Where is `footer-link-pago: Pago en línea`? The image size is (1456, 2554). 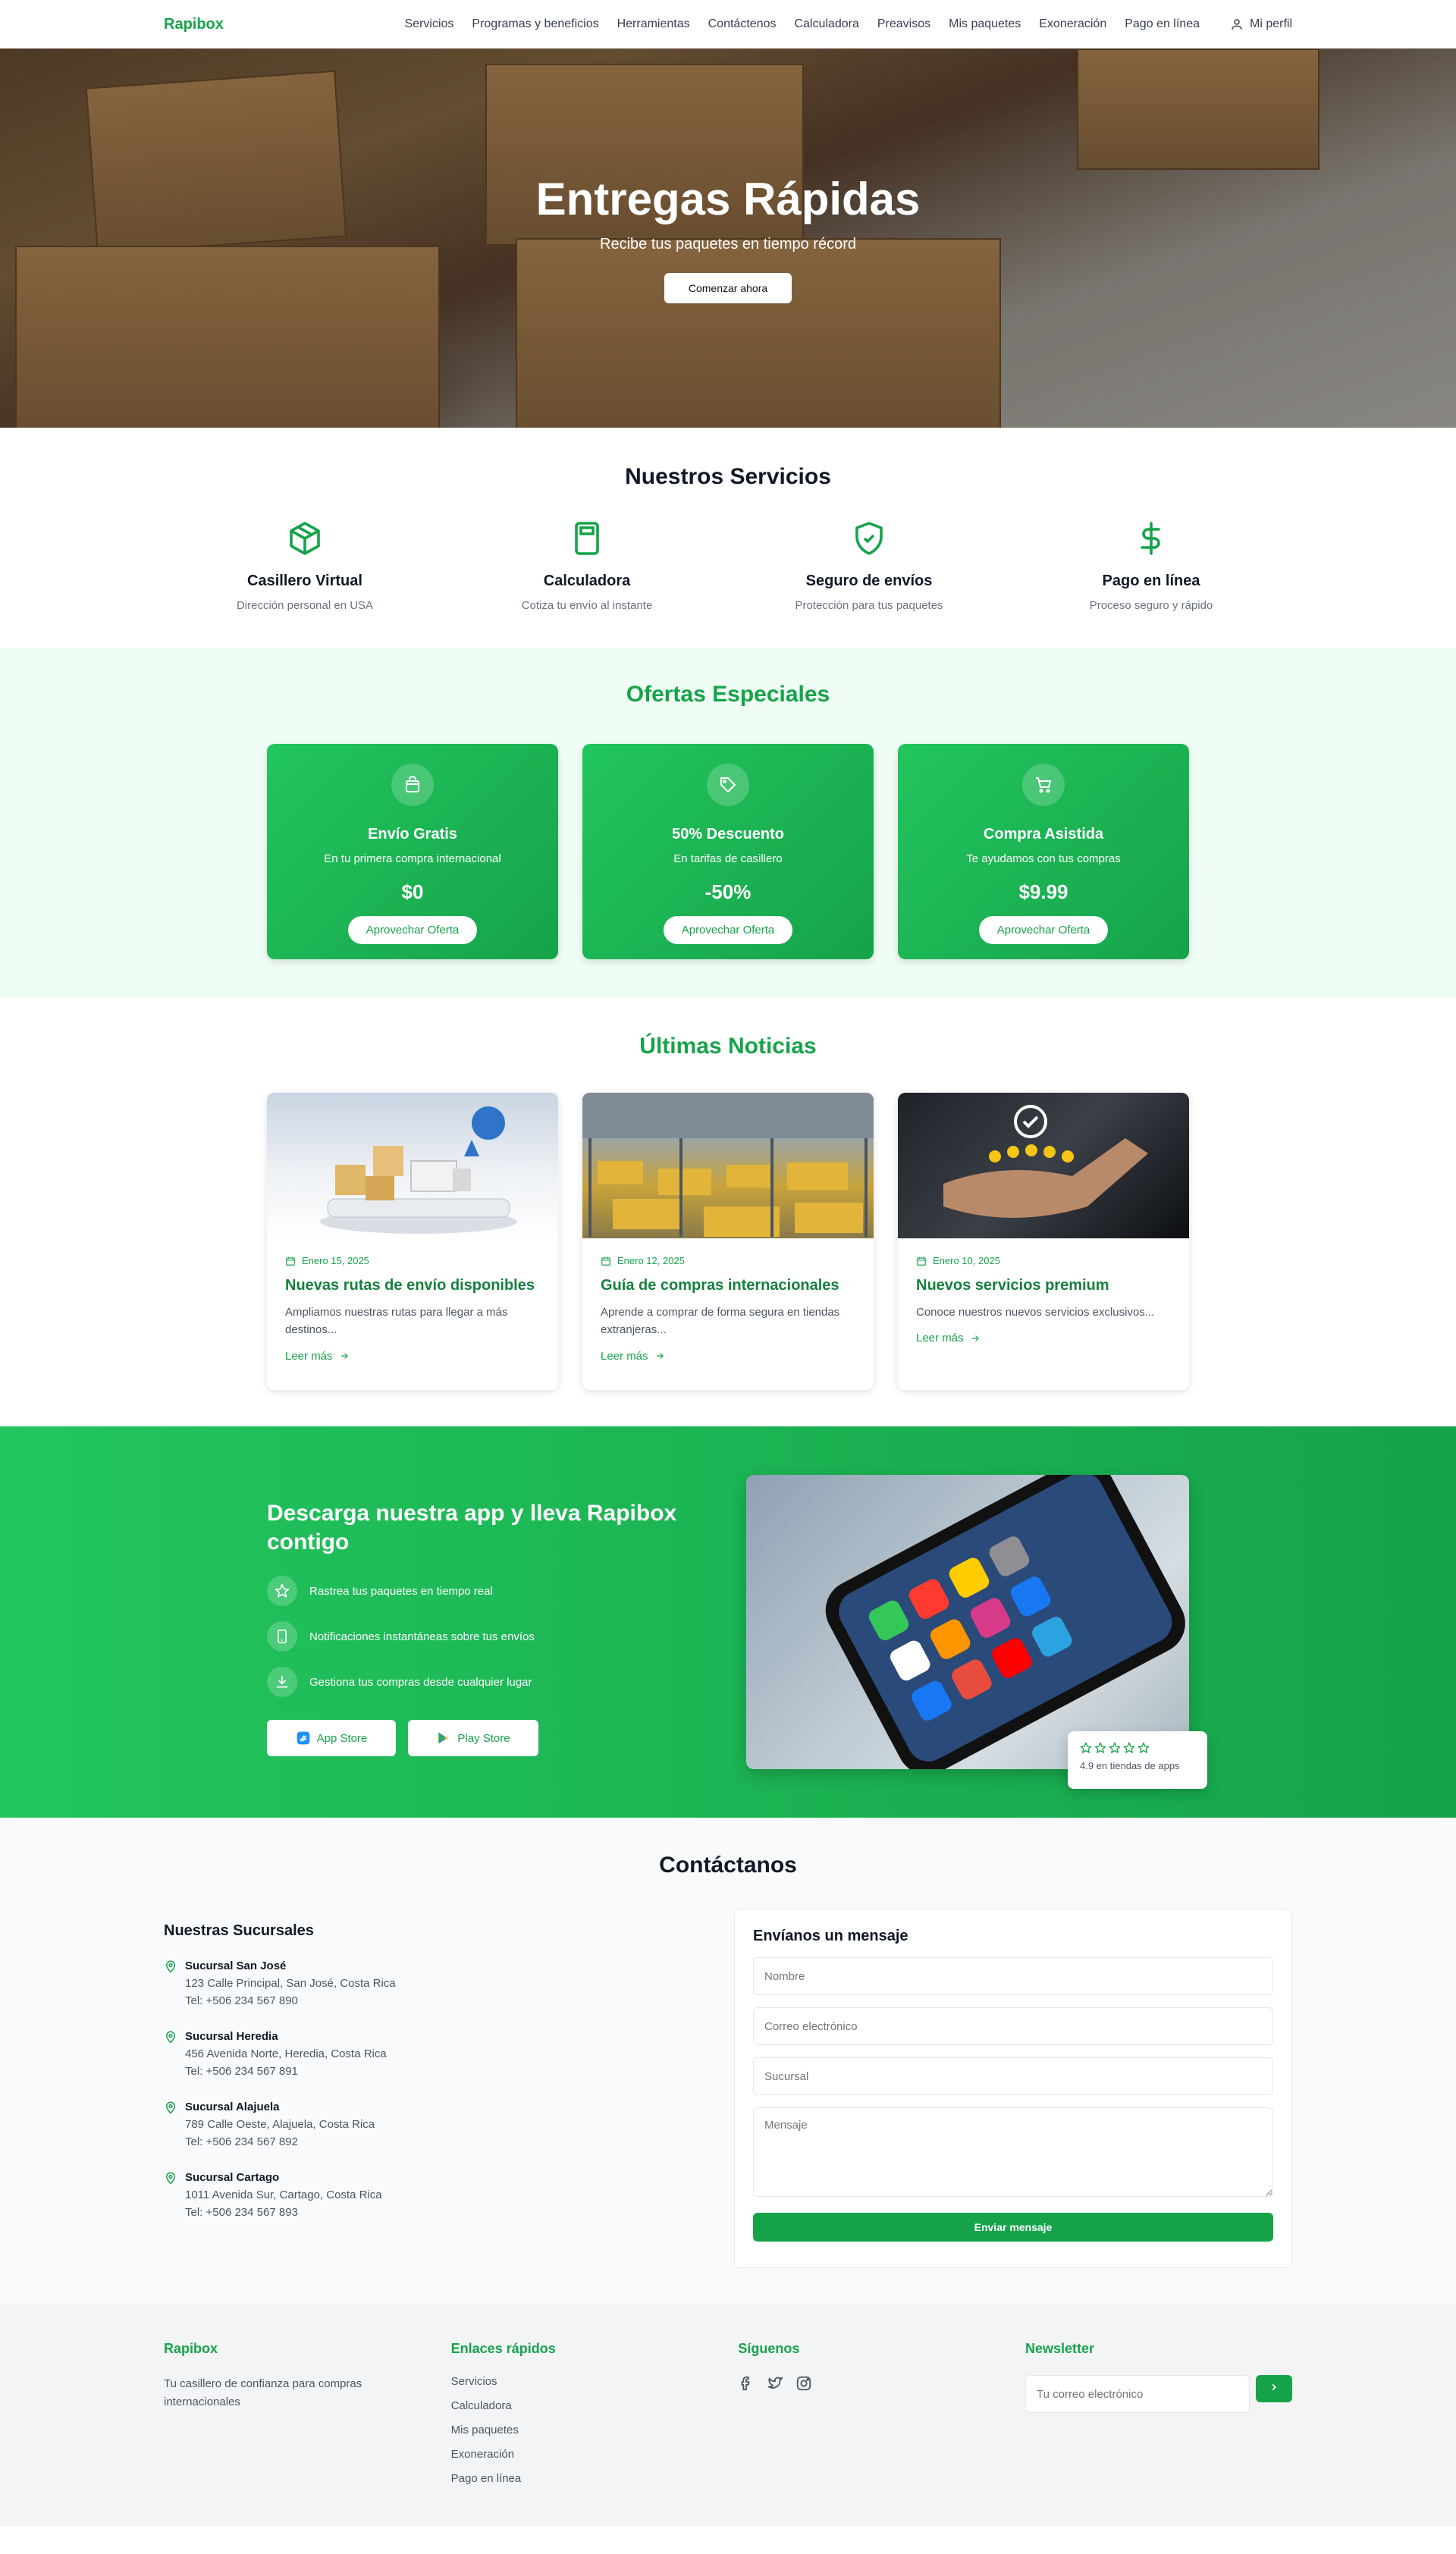 footer-link-pago: Pago en línea is located at coordinates (582, 2478).